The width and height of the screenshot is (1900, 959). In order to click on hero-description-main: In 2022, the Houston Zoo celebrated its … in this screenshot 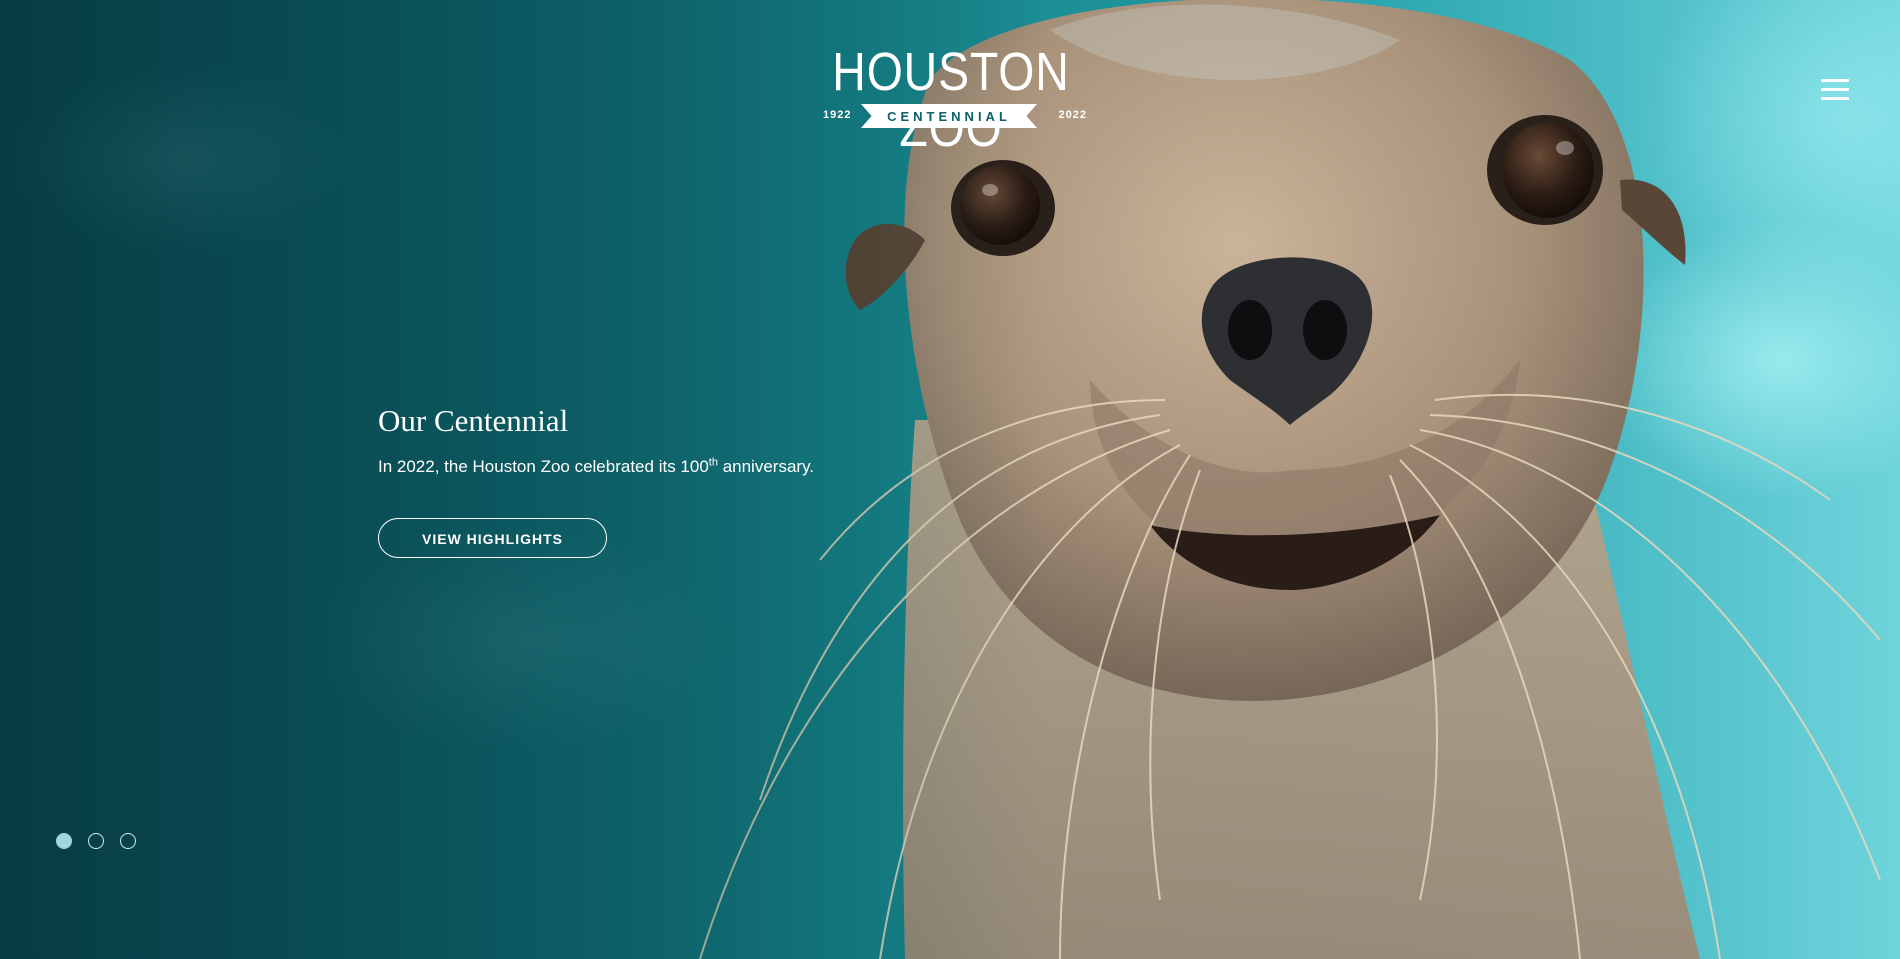, I will do `click(543, 466)`.